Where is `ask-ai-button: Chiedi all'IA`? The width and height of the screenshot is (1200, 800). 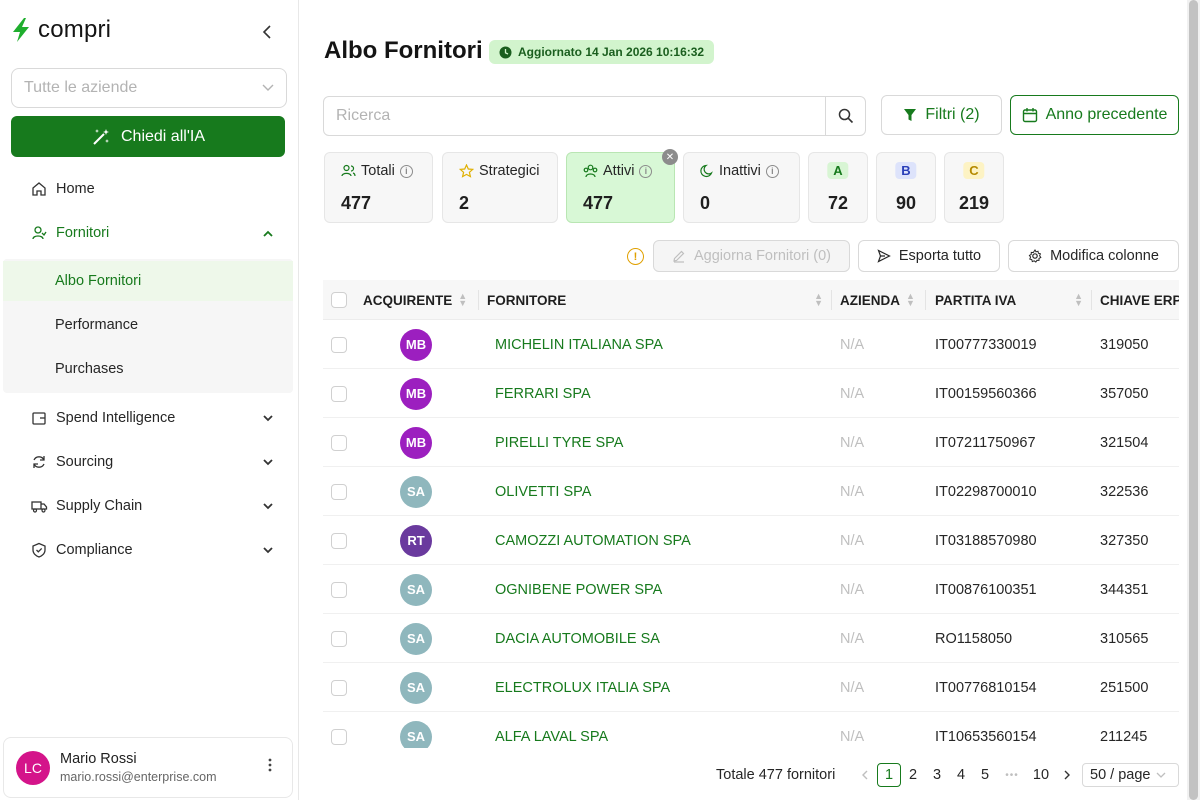
ask-ai-button: Chiedi all'IA is located at coordinates (148, 136).